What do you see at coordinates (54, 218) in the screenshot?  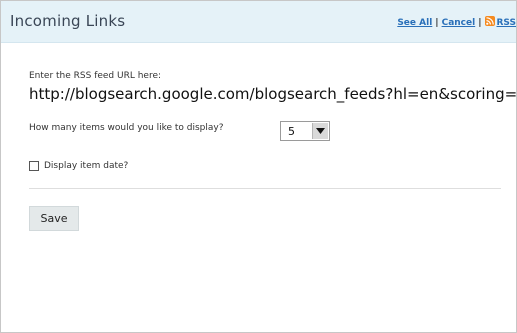 I see `save-button: Save` at bounding box center [54, 218].